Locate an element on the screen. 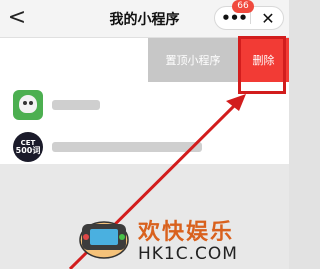 The image size is (320, 269). mascot-face is located at coordinates (28, 104).